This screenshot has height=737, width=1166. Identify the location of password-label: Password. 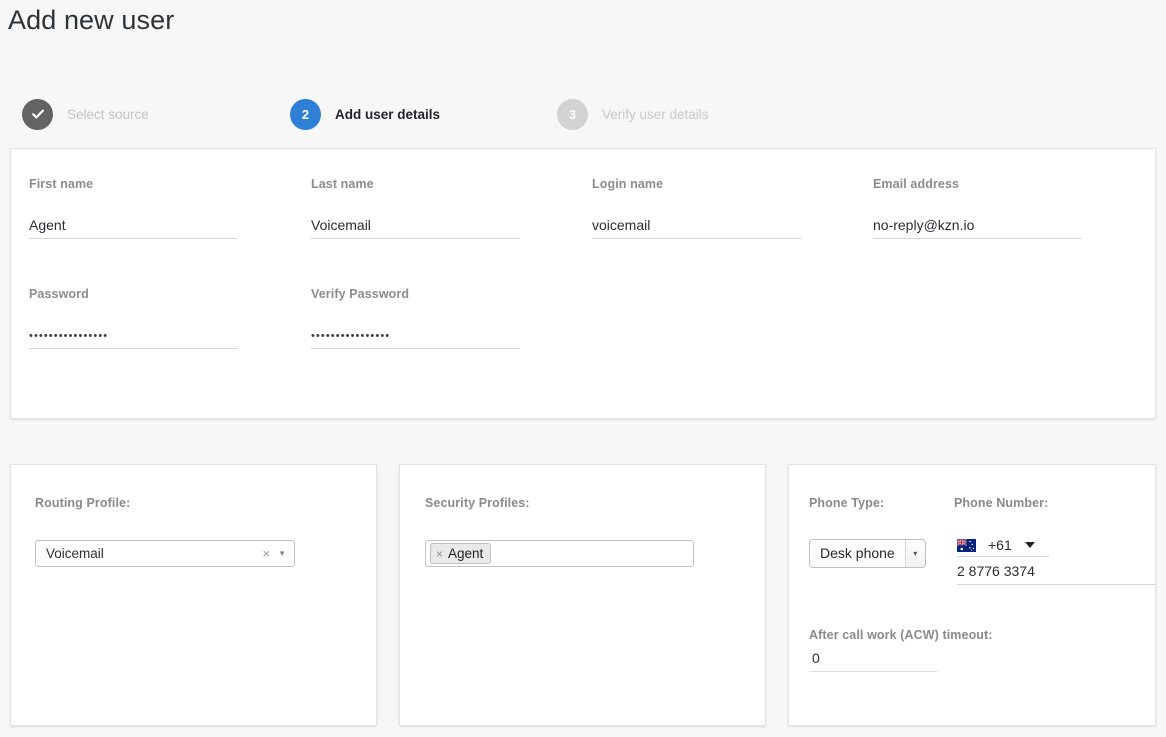
(59, 294).